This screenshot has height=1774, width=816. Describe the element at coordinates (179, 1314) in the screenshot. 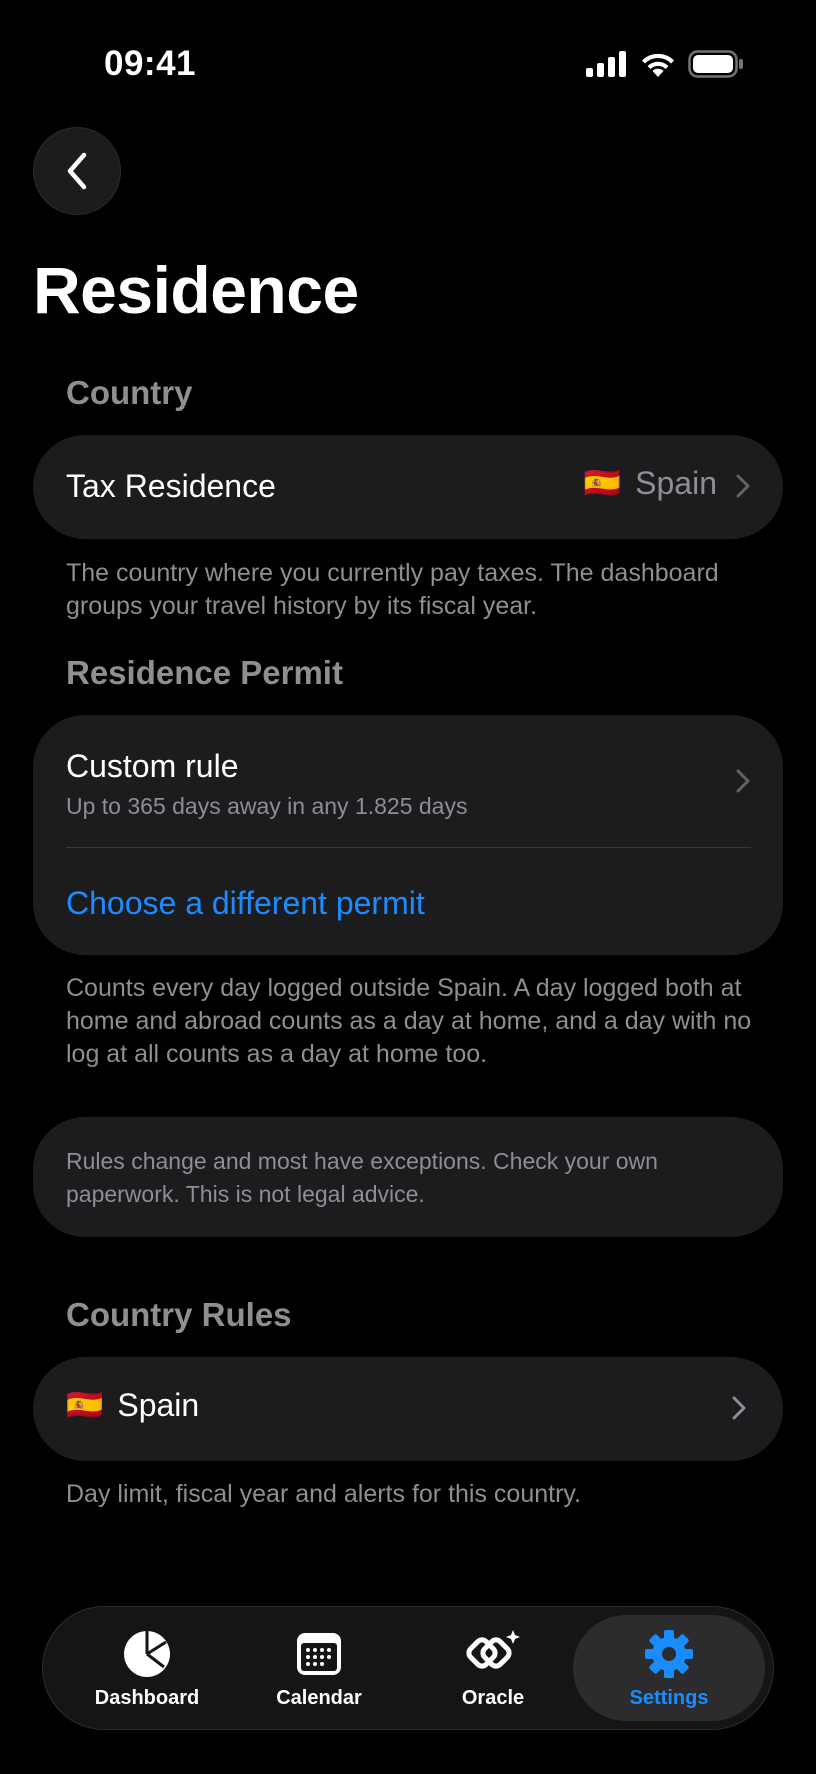

I see `country-rules-section-header: Country Rules` at that location.